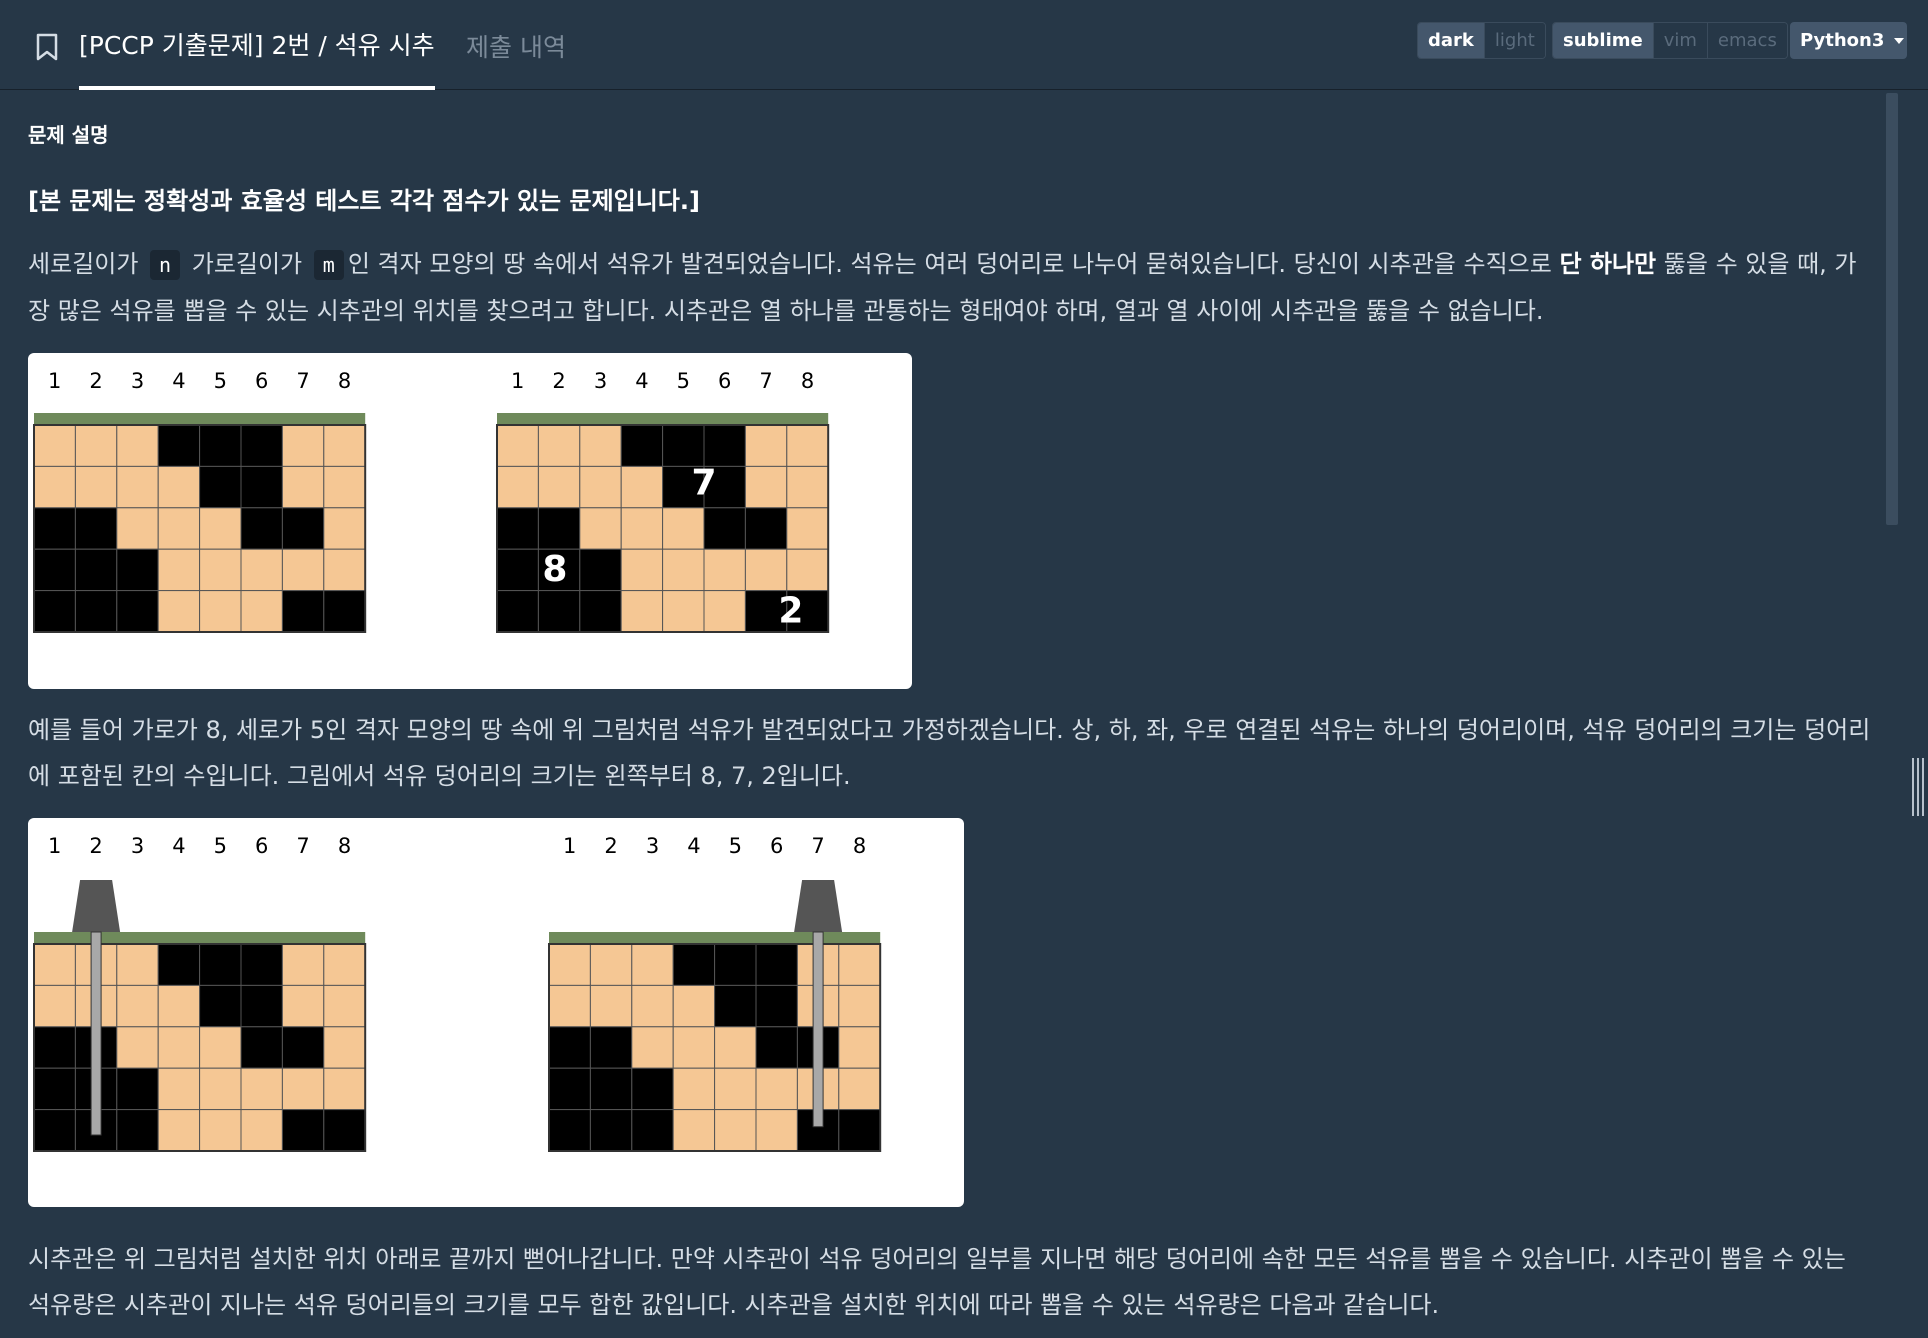  What do you see at coordinates (470, 521) in the screenshot?
I see `figure-oil-chunks: 1 2 3 4 5 6 7 8 1 2 3 4 5 6 7 8 7 8 2` at bounding box center [470, 521].